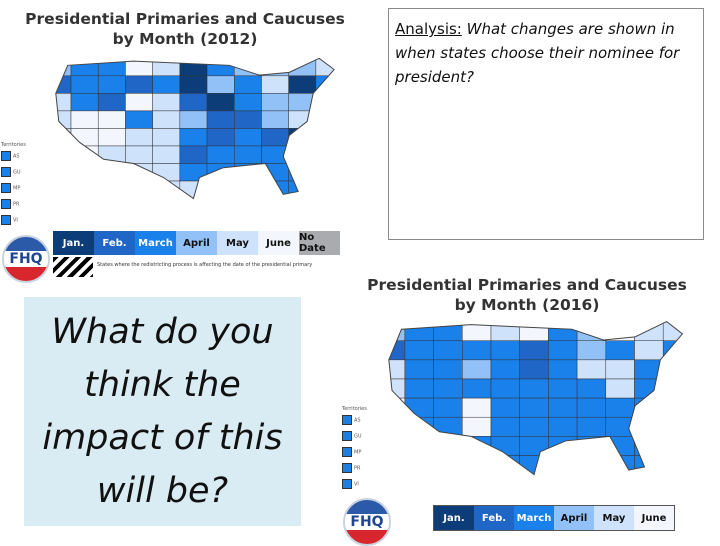 Image resolution: width=720 pixels, height=546 pixels. I want to click on legend-item: April, so click(574, 518).